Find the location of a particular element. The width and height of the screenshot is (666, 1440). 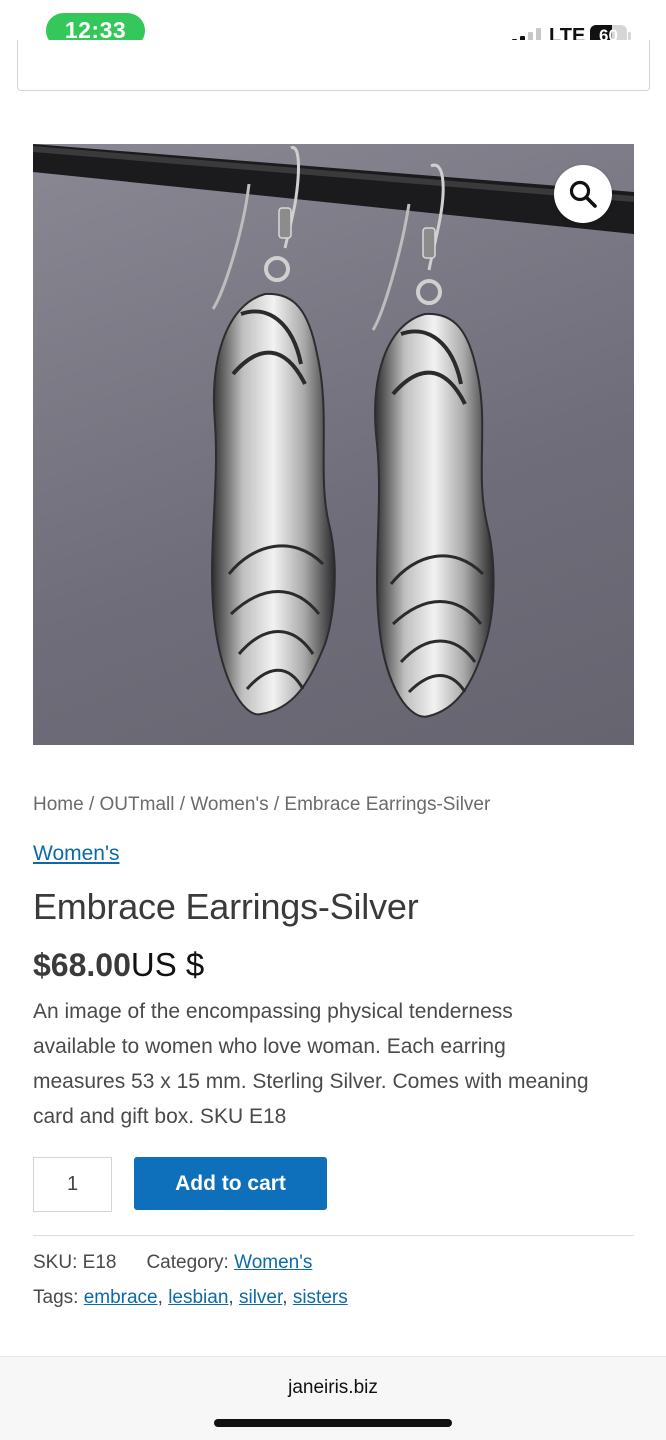

category-link: Women's is located at coordinates (76, 854).